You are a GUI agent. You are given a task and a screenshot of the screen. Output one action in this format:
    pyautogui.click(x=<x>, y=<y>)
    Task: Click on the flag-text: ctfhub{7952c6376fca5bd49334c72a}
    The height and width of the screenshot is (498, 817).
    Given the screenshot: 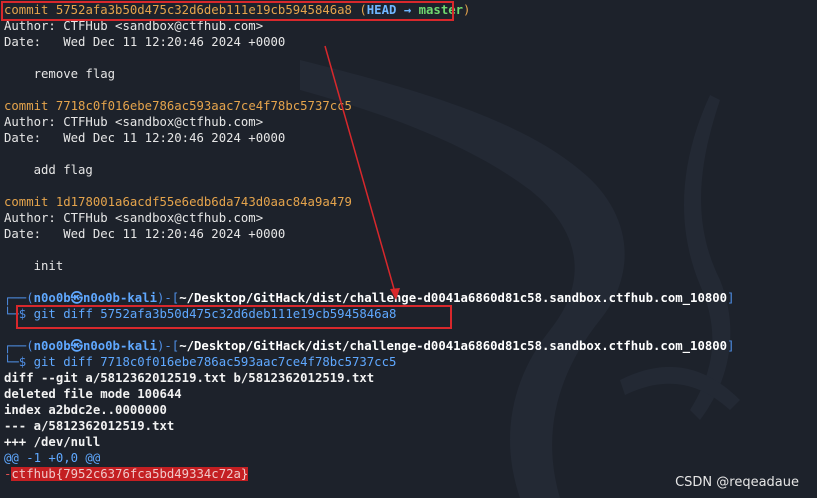 What is the action you would take?
    pyautogui.click(x=130, y=474)
    